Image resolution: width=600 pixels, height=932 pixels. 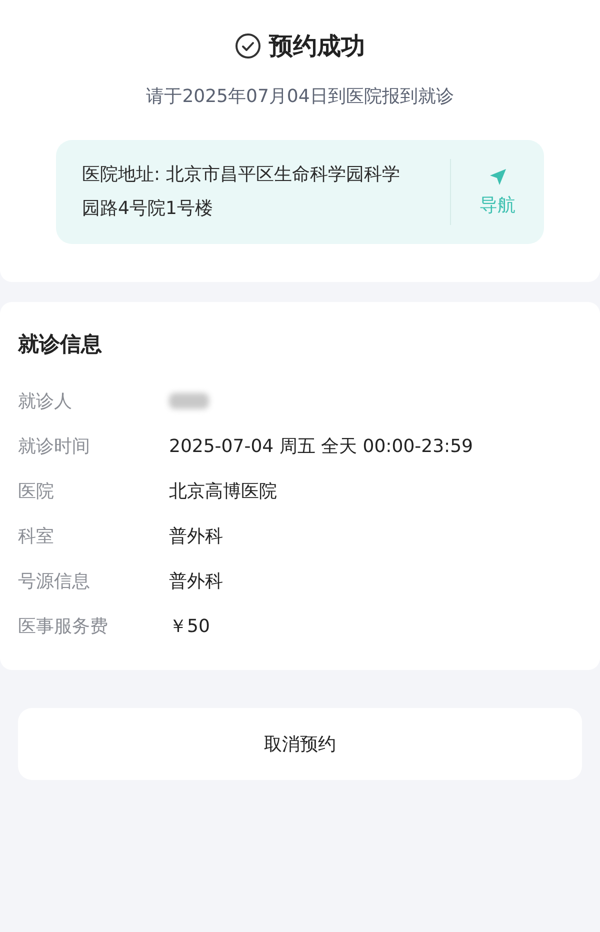 I want to click on field-value: ￥50, so click(x=189, y=626).